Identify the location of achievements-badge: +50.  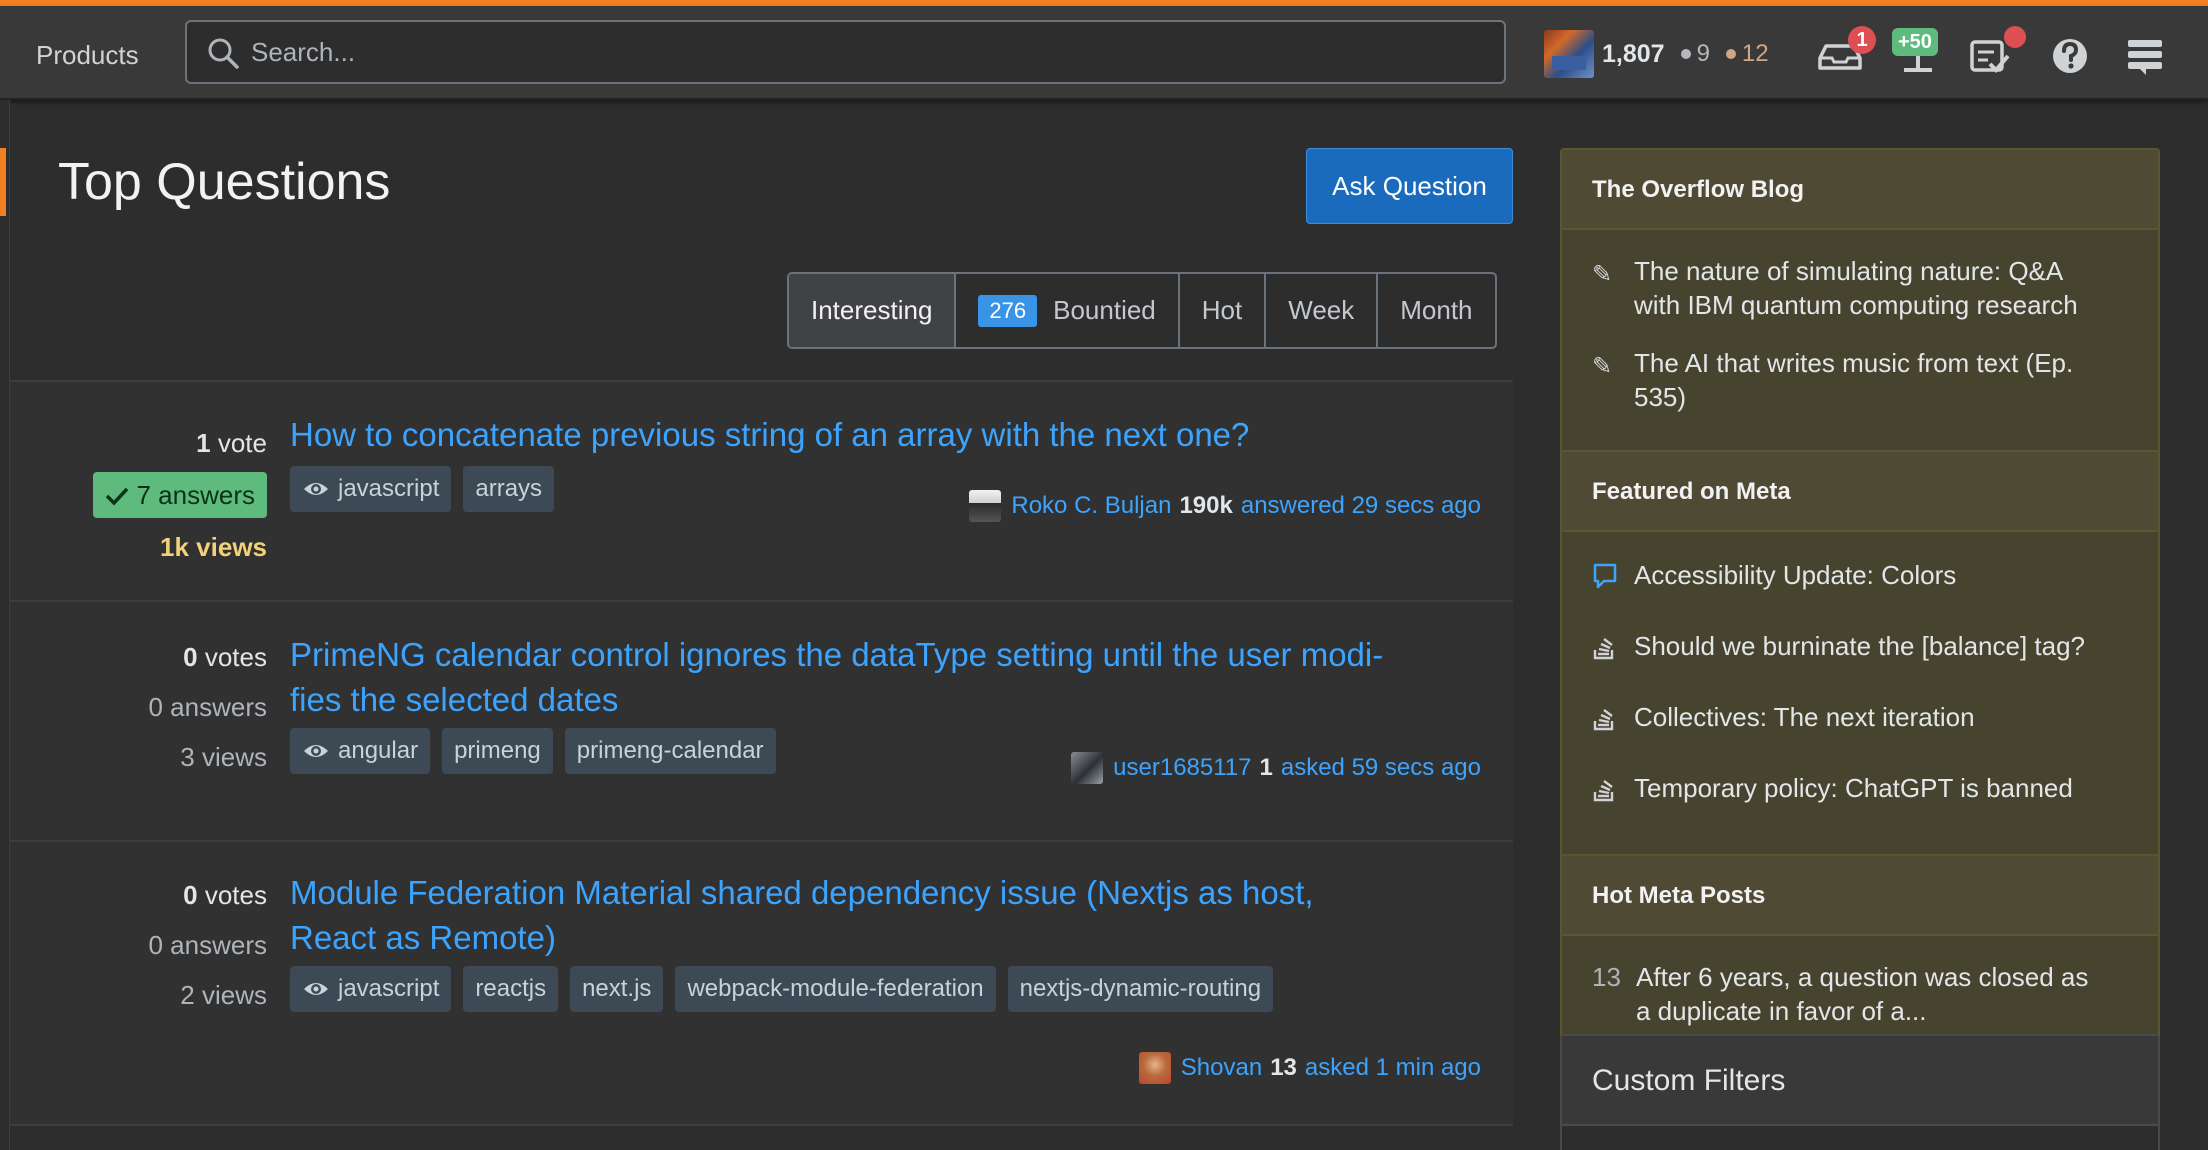
(1915, 42).